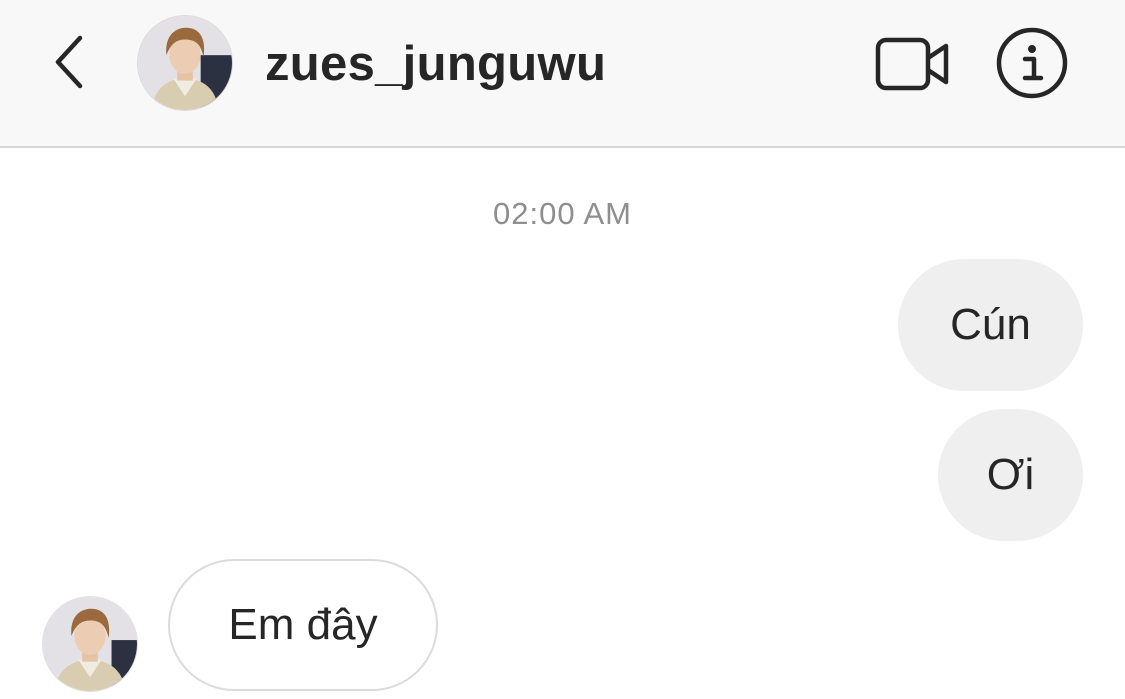 The image size is (1125, 699). I want to click on chevron-left-icon, so click(69, 62).